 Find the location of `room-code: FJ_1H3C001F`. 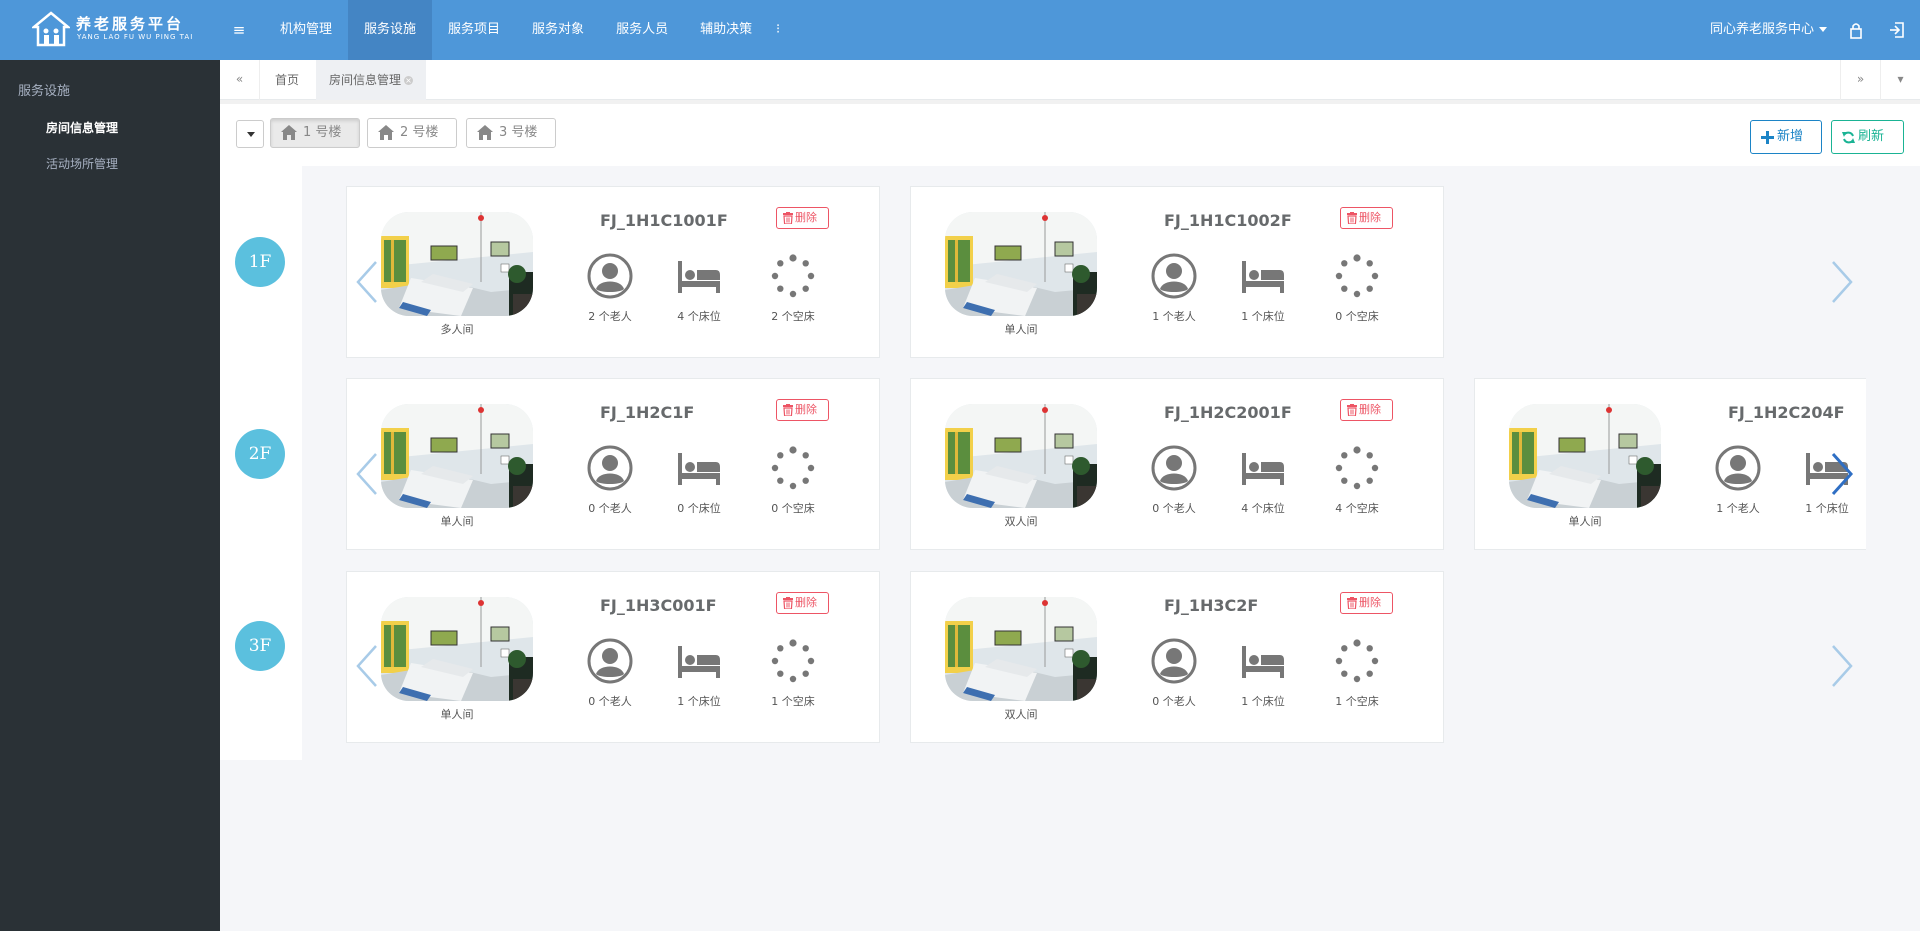

room-code: FJ_1H3C001F is located at coordinates (658, 605).